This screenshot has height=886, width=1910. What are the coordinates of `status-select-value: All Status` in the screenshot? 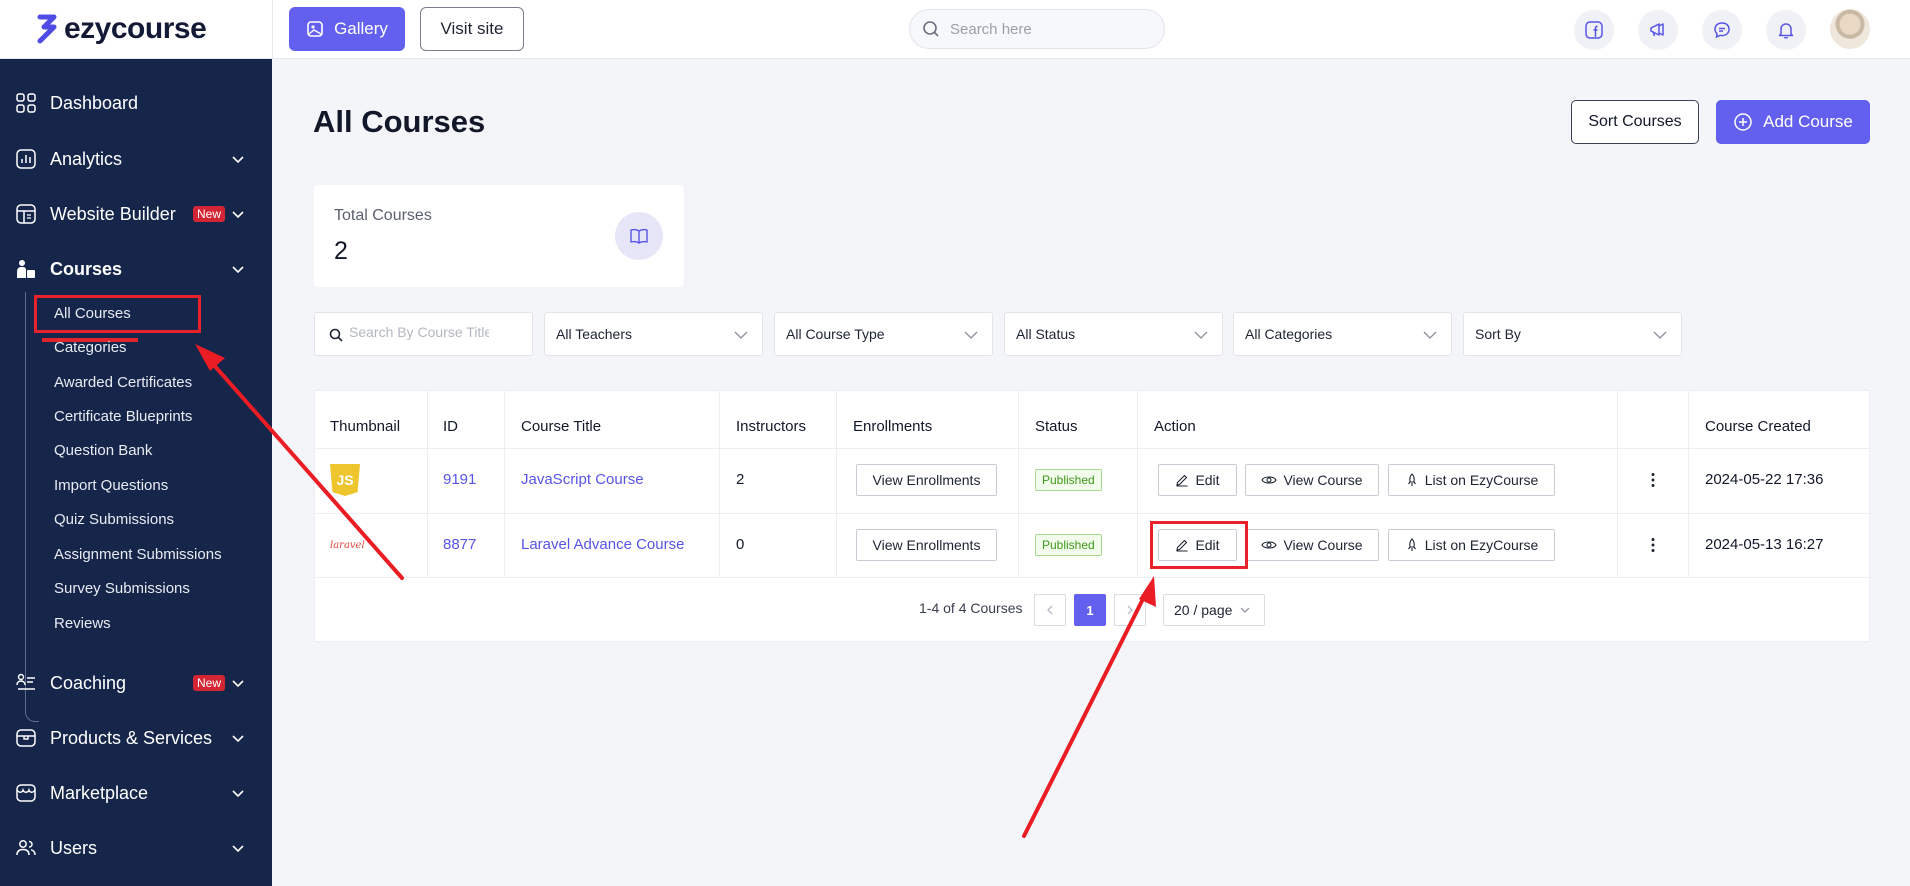 It's located at (1046, 334).